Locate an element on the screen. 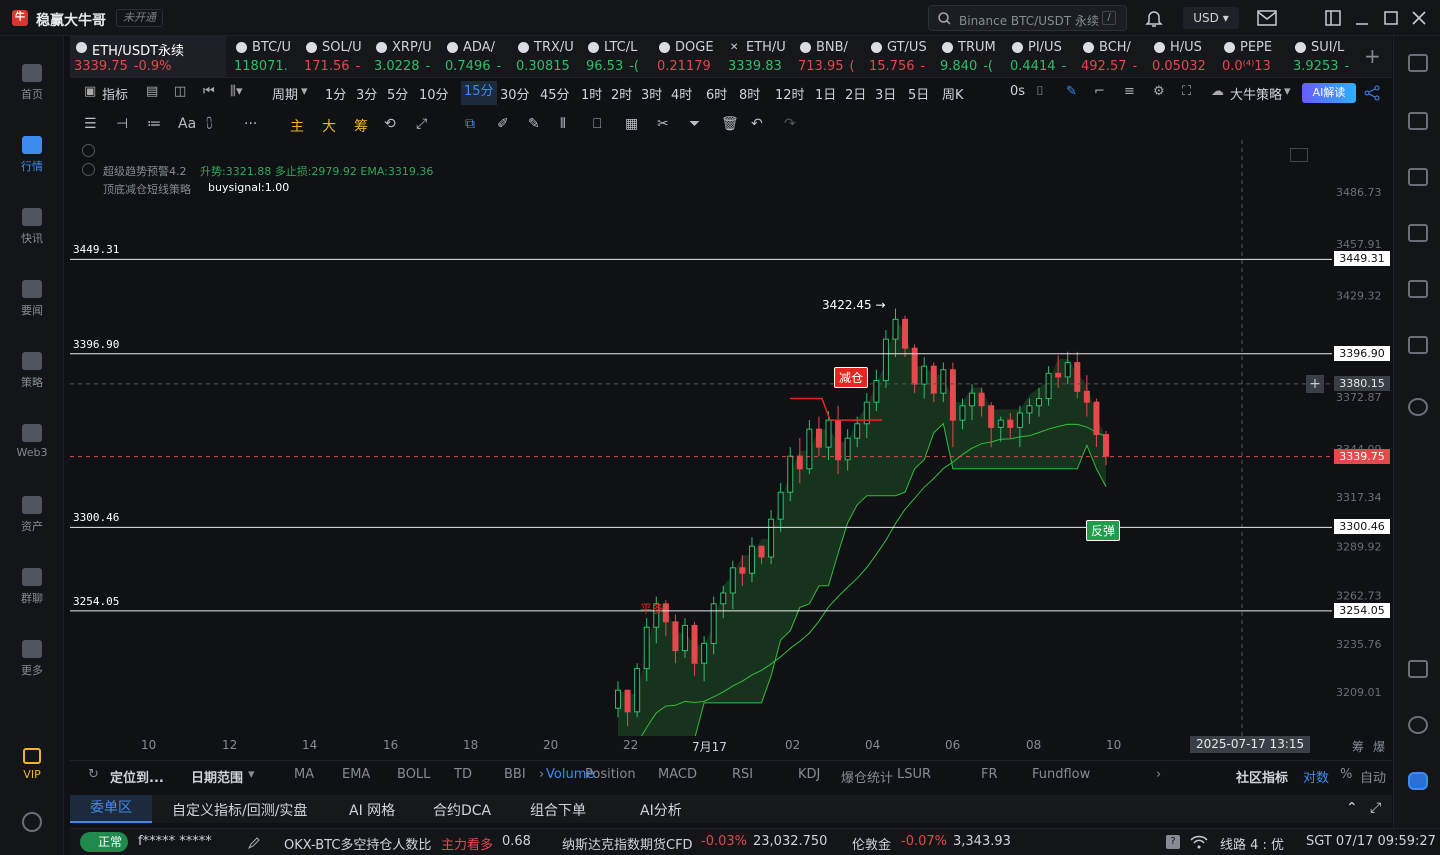 Image resolution: width=1440 pixels, height=855 pixels. indicator-icon: ▣ is located at coordinates (90, 91).